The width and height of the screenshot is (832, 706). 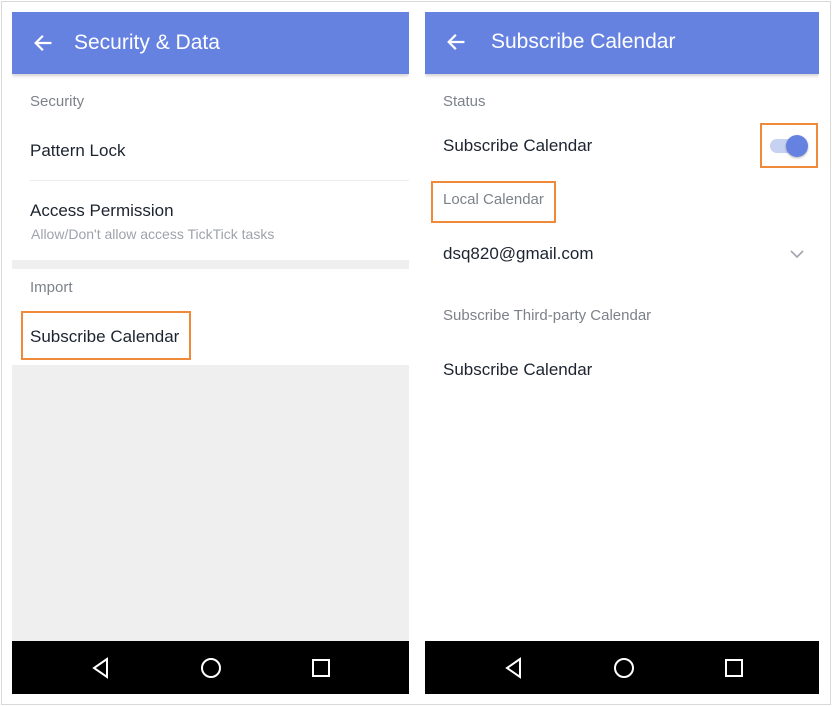 I want to click on section-label-third-party: Subscribe Third-party Calendar, so click(x=547, y=315).